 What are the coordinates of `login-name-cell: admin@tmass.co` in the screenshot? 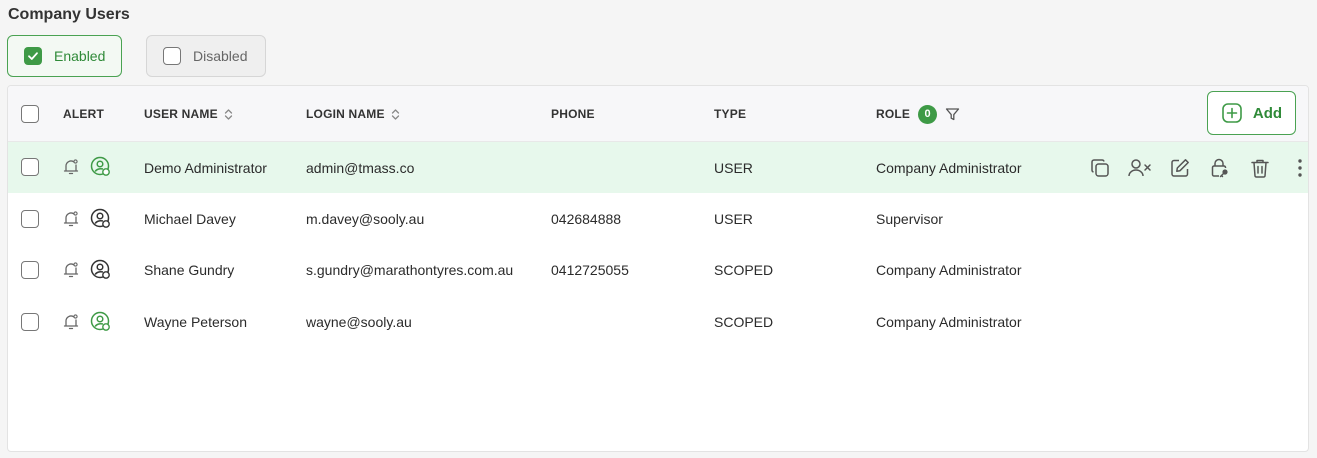 It's located at (360, 167).